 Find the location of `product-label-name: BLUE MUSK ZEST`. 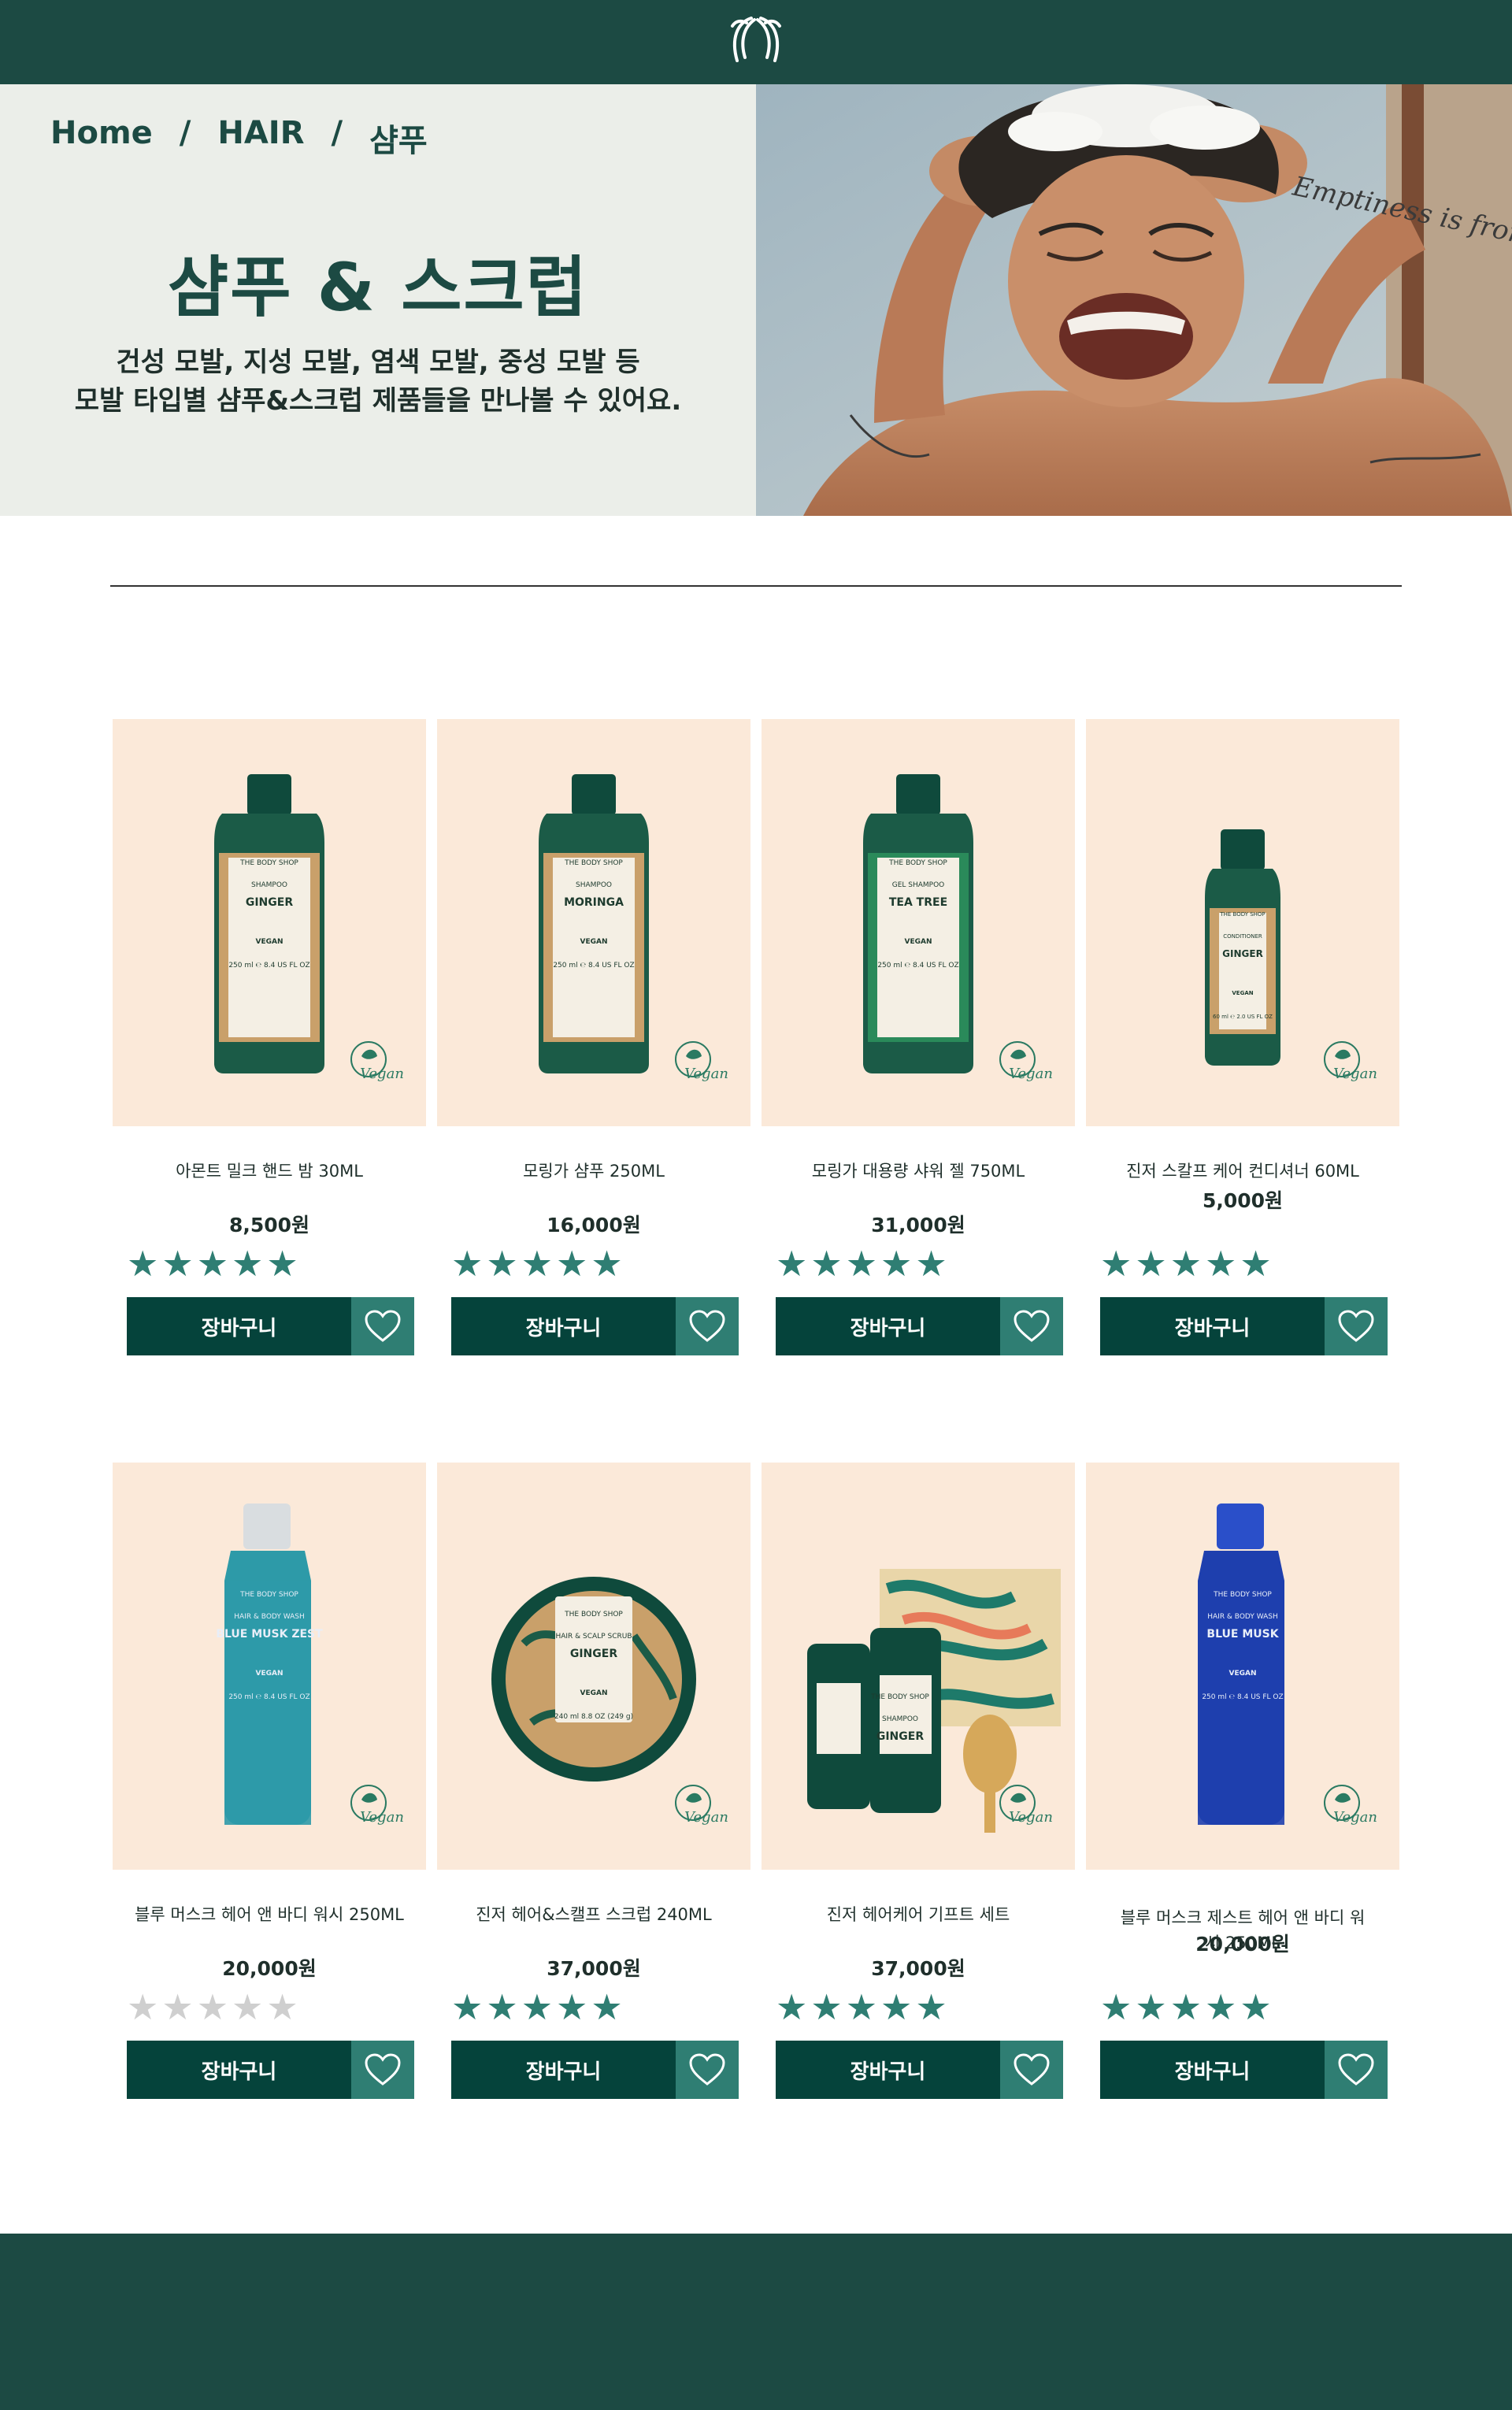

product-label-name: BLUE MUSK ZEST is located at coordinates (269, 1634).